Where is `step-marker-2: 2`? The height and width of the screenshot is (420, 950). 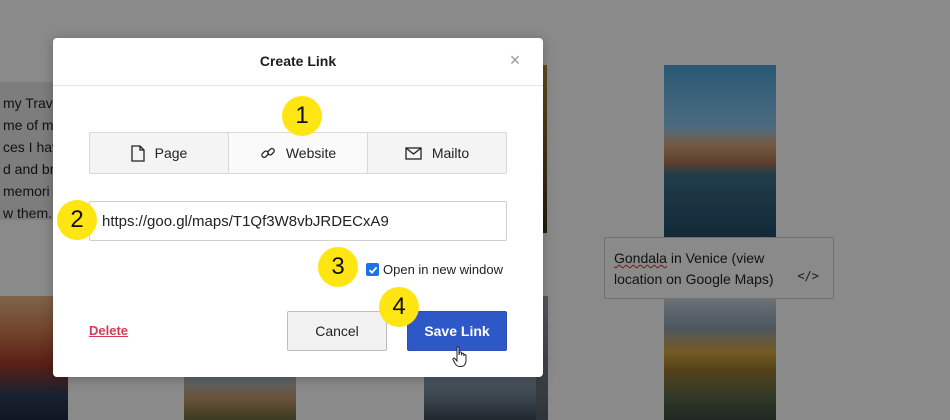
step-marker-2: 2 is located at coordinates (77, 220).